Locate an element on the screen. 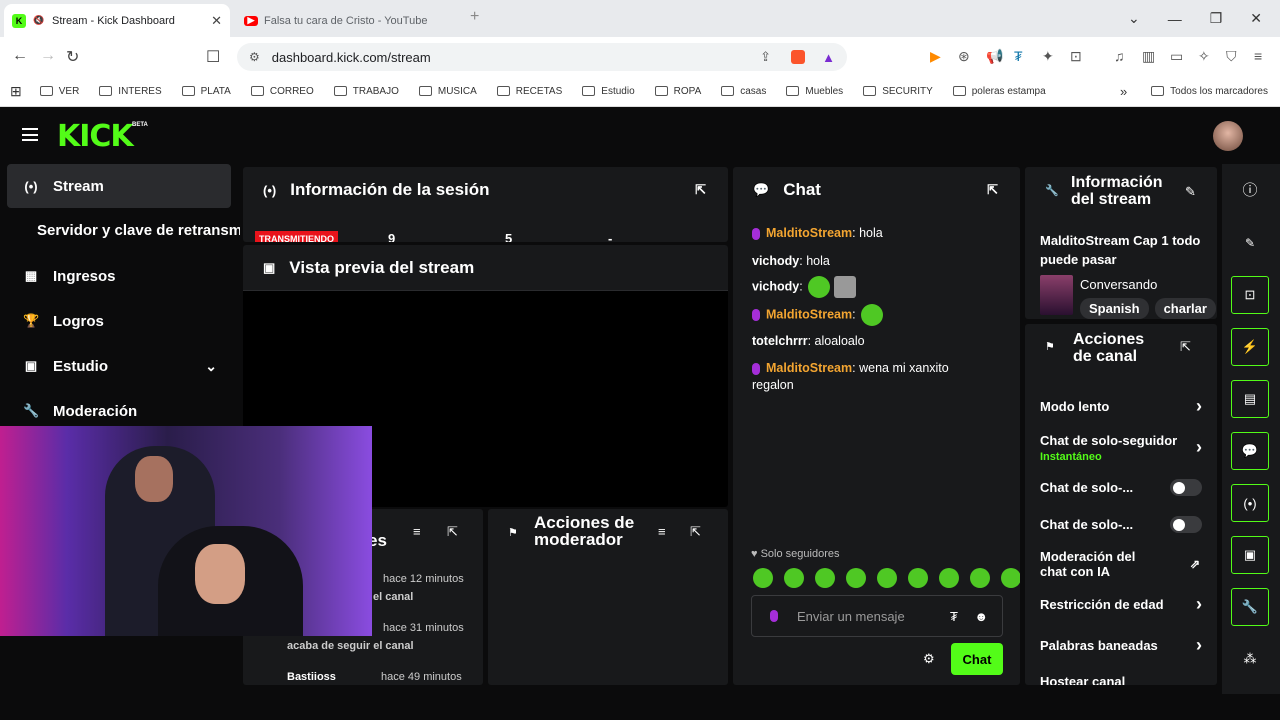 Image resolution: width=1280 pixels, height=720 pixels. bookmark-folder: MUSICA is located at coordinates (447, 91).